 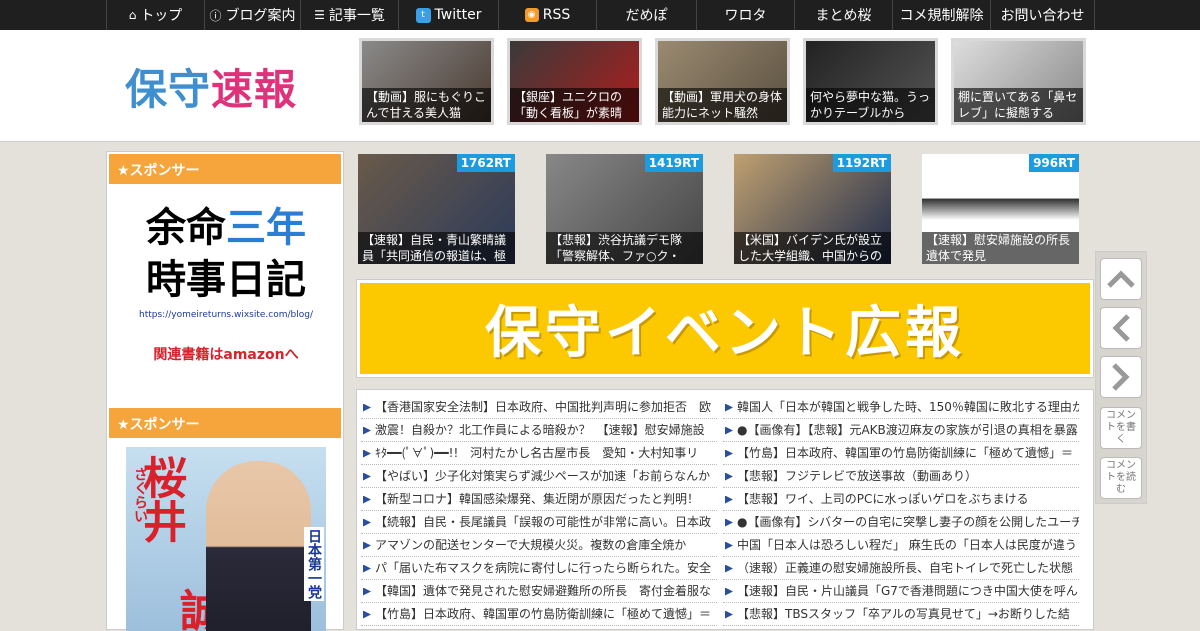 What do you see at coordinates (226, 354) in the screenshot?
I see `amazon-link: 関連書籍はamazonへ` at bounding box center [226, 354].